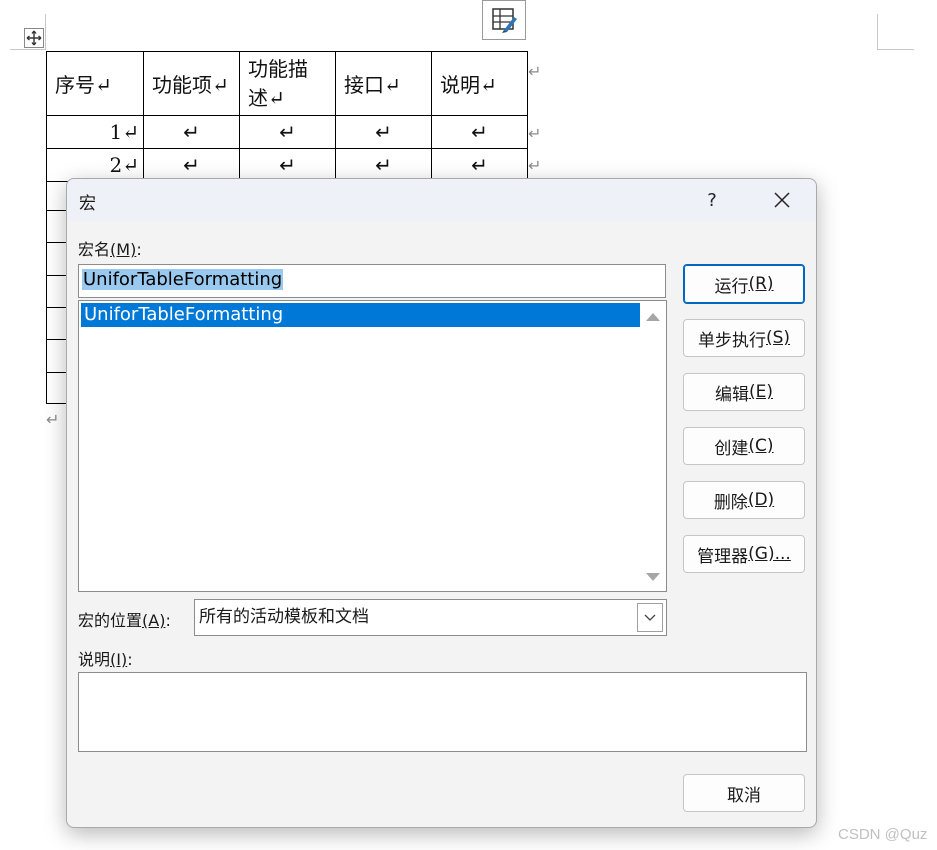 The width and height of the screenshot is (937, 850). Describe the element at coordinates (57, 291) in the screenshot. I see `table-rows-behind-dialog` at that location.